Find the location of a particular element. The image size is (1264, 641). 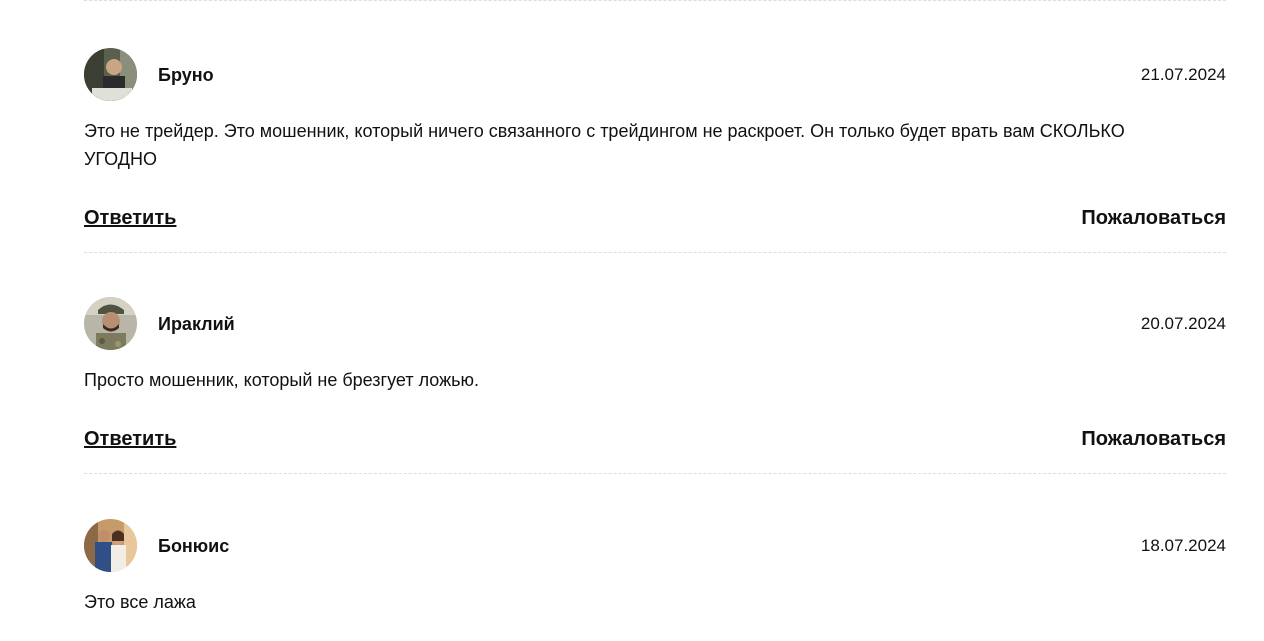

comment-text: Это все лажа is located at coordinates (140, 602).